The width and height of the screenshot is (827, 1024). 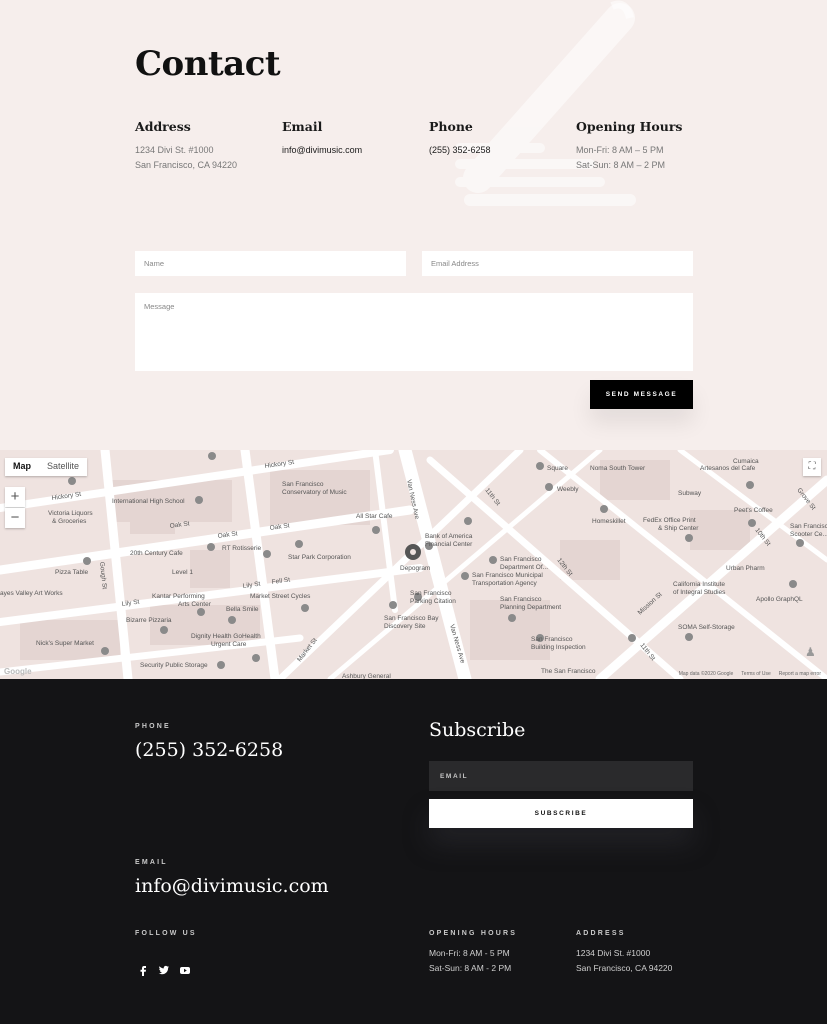 I want to click on svg-text: Arts Center, so click(x=195, y=604).